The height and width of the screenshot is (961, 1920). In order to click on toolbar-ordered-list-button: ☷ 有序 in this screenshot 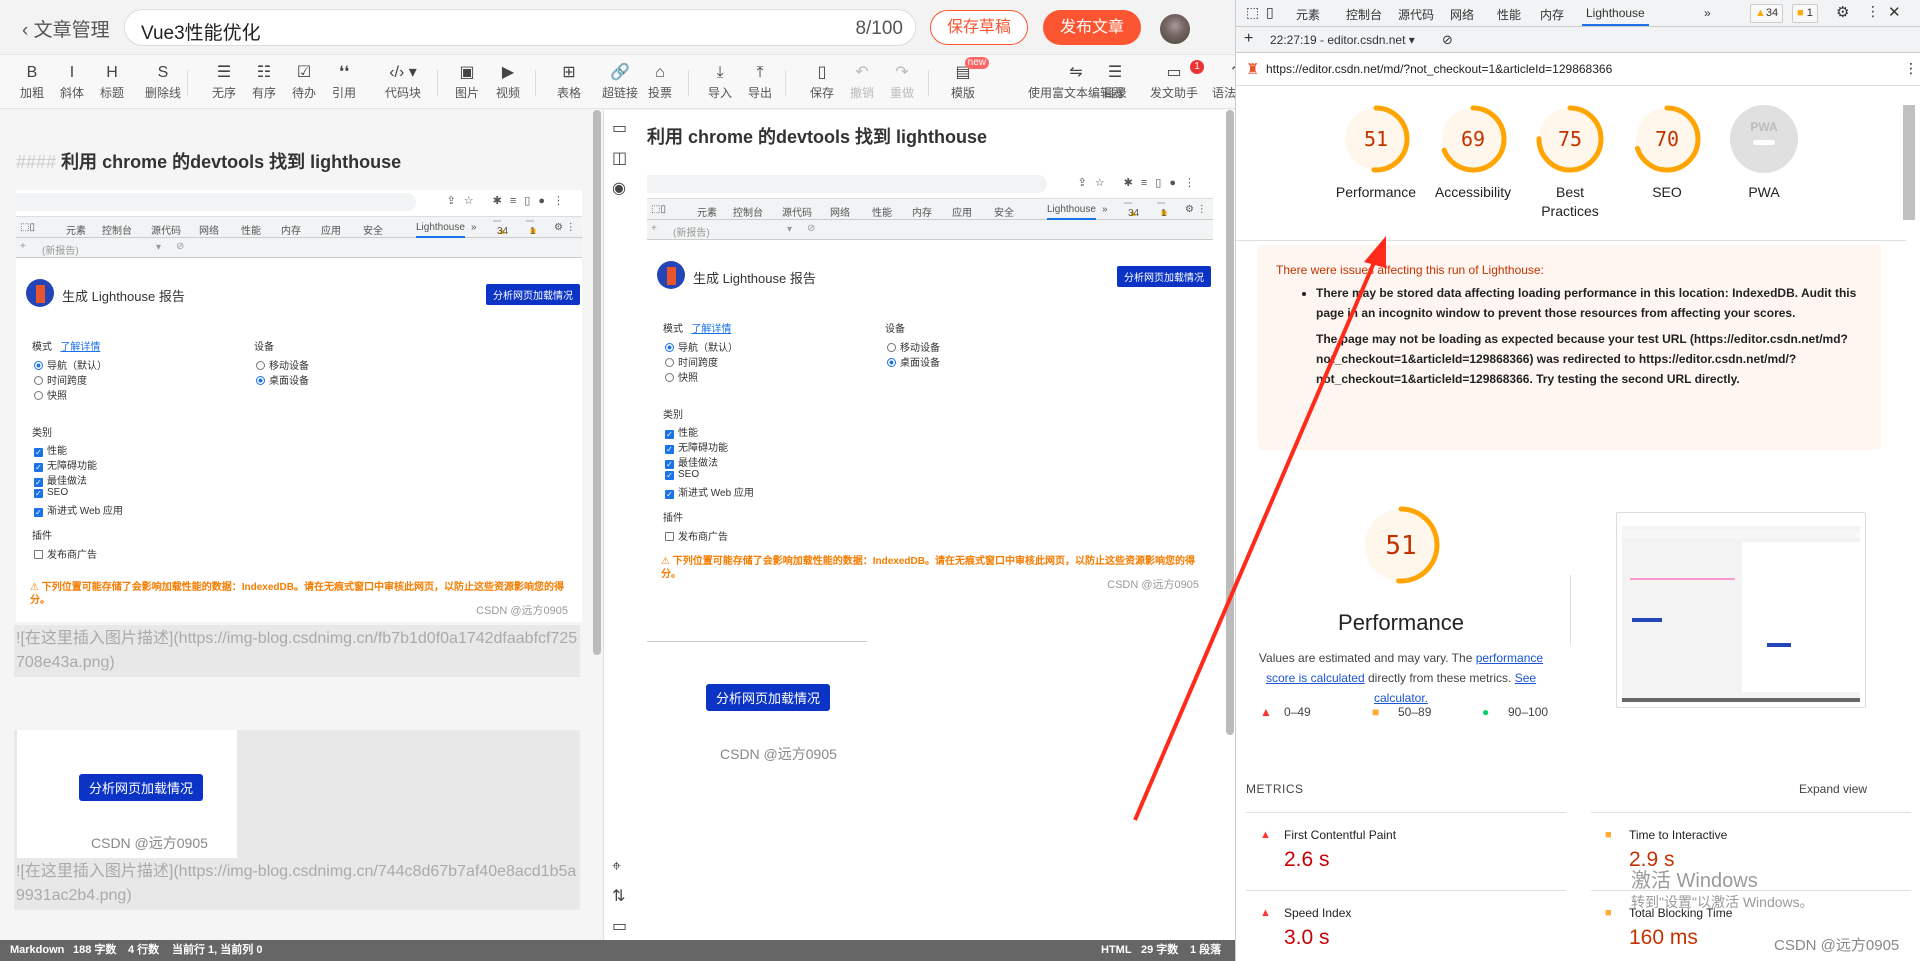, I will do `click(264, 81)`.